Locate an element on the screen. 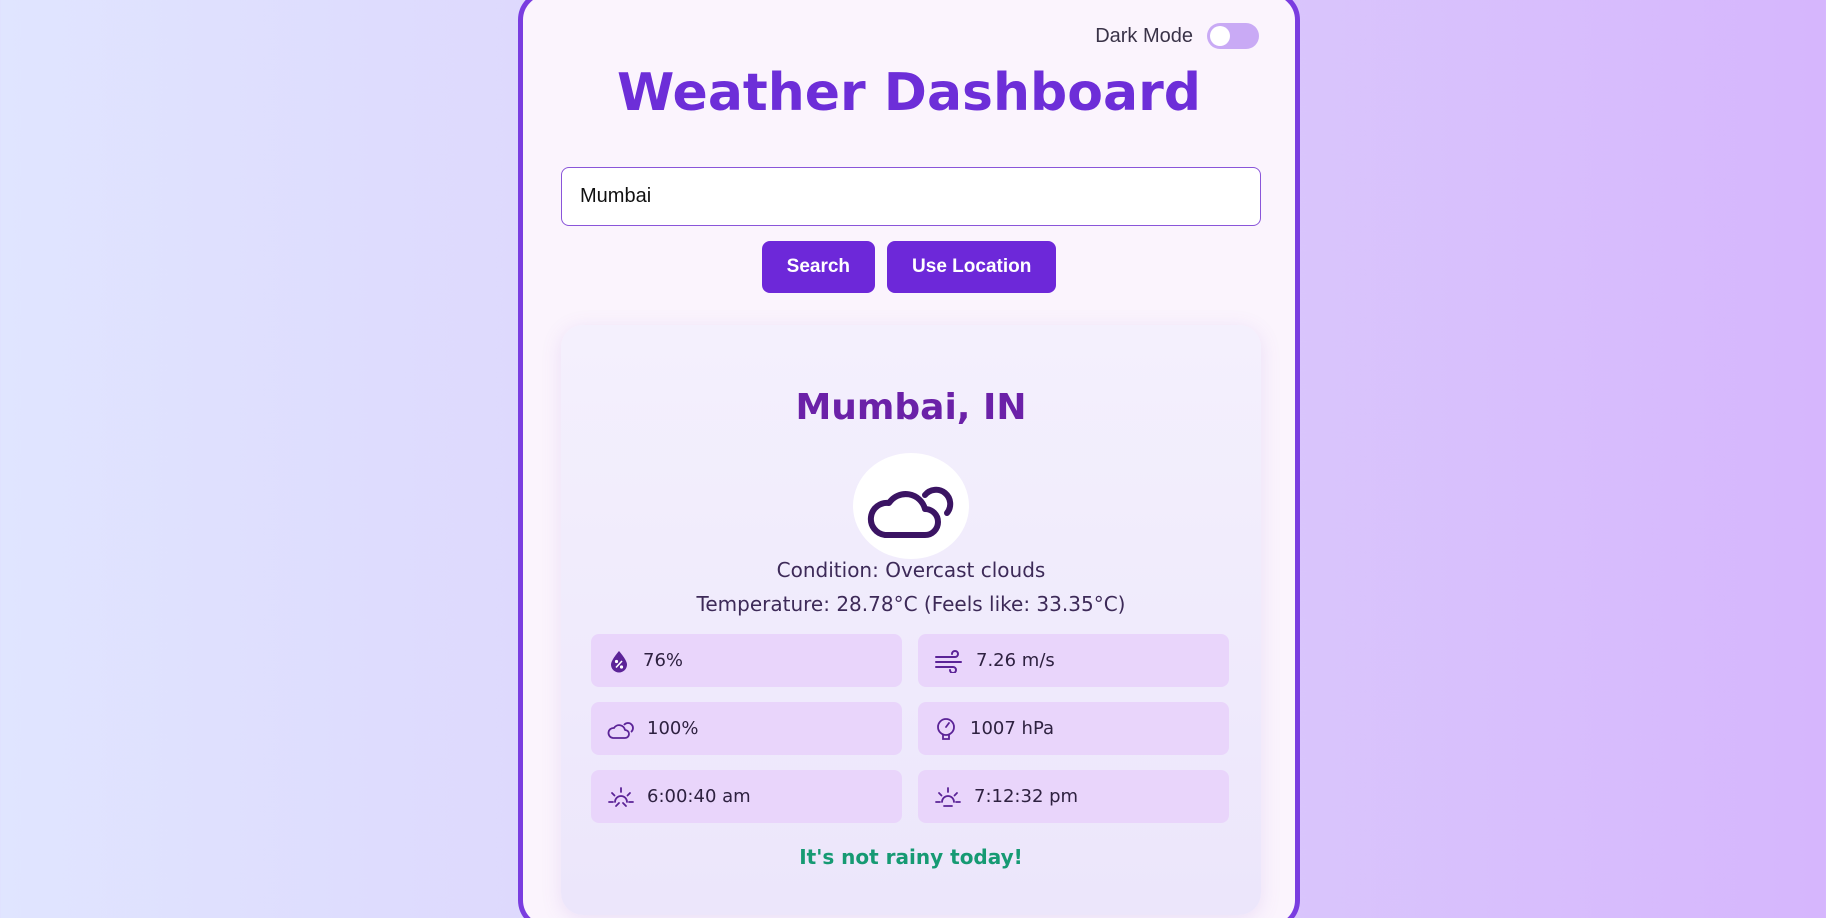 This screenshot has width=1826, height=918. clouds-stat: 100% is located at coordinates (746, 728).